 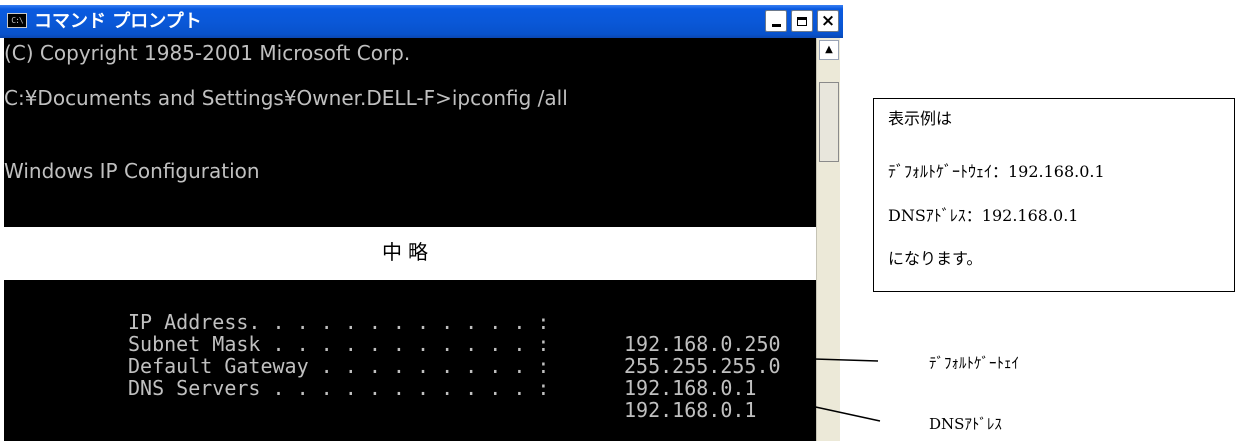 I want to click on scroll-thumb, so click(x=829, y=122).